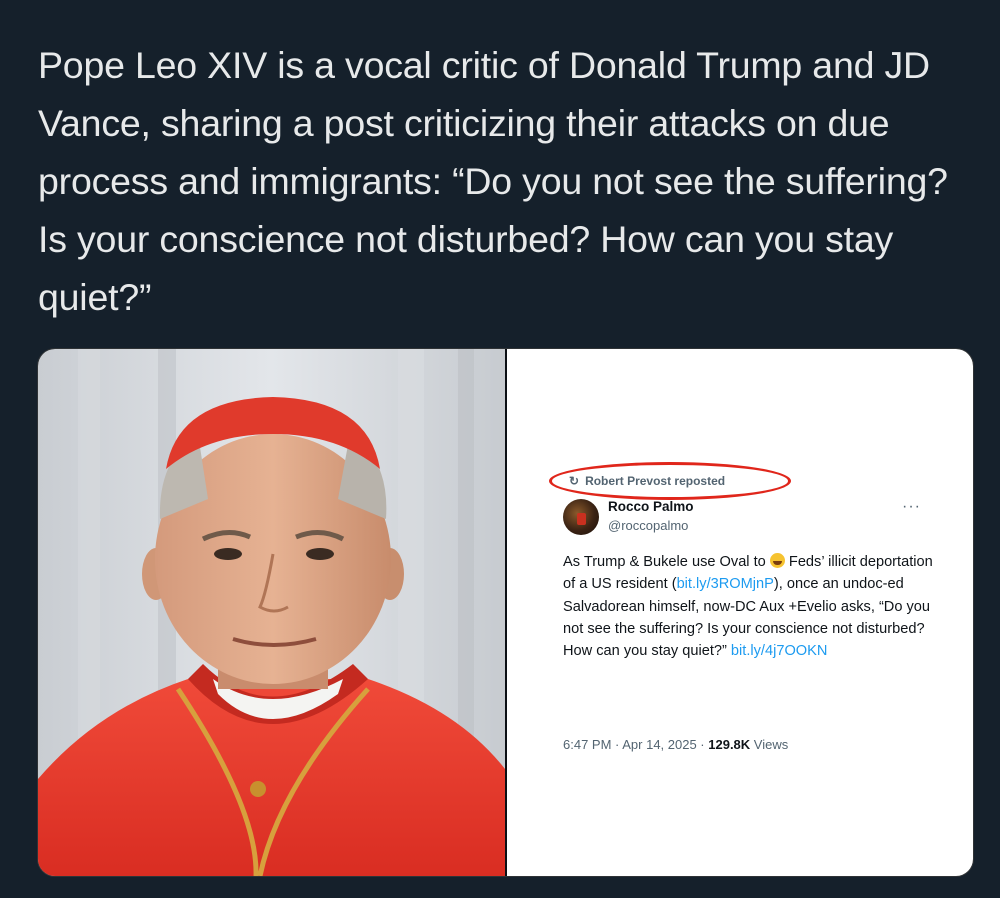 Image resolution: width=1000 pixels, height=898 pixels. What do you see at coordinates (779, 651) in the screenshot?
I see `tweet-link-2: bit.ly/4j7OOKN` at bounding box center [779, 651].